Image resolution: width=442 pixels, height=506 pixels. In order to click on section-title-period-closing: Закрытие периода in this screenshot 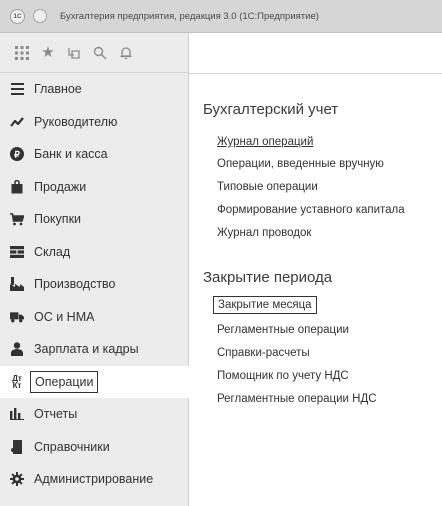, I will do `click(268, 277)`.